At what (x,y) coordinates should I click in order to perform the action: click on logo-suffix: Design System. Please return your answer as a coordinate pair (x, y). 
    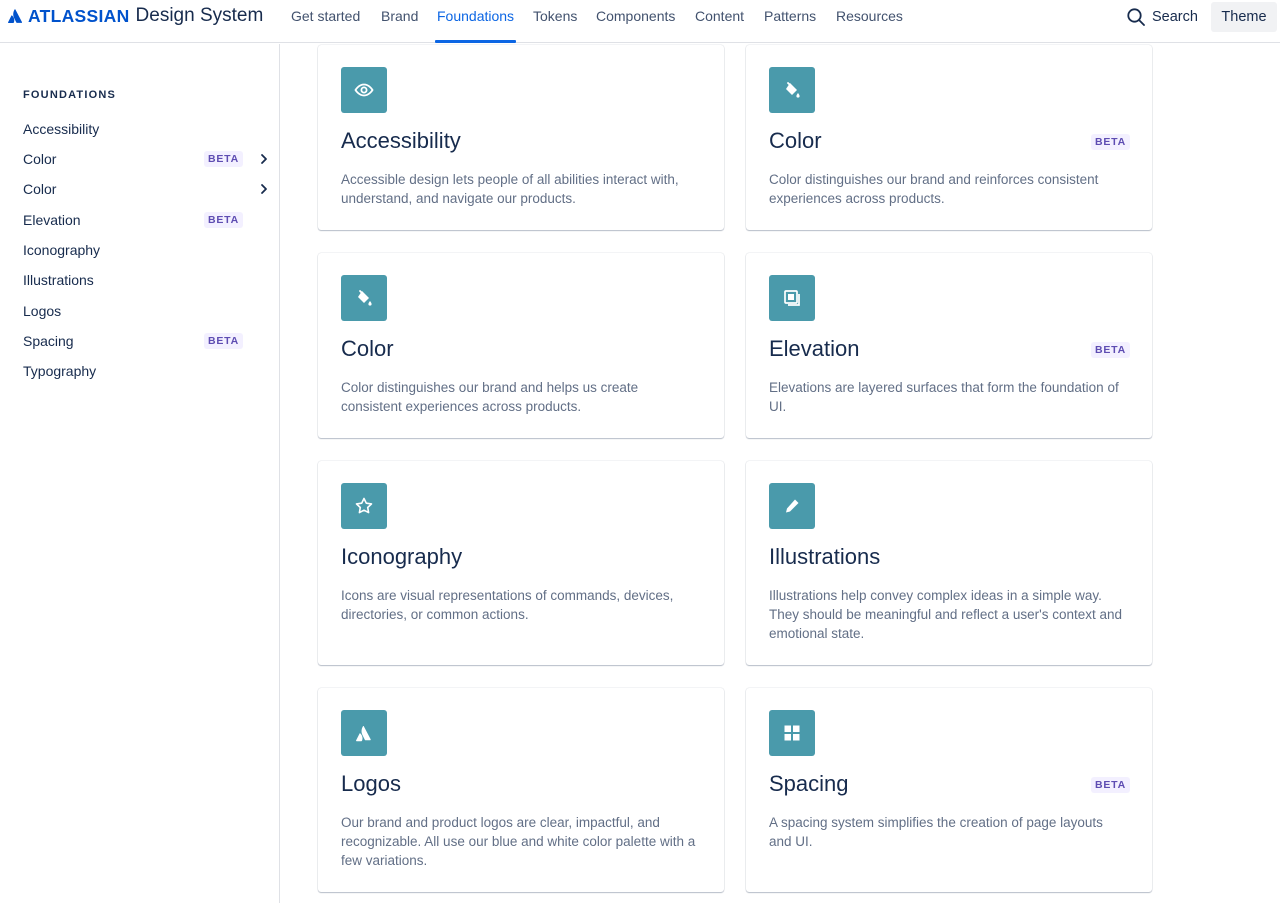
    Looking at the image, I should click on (199, 15).